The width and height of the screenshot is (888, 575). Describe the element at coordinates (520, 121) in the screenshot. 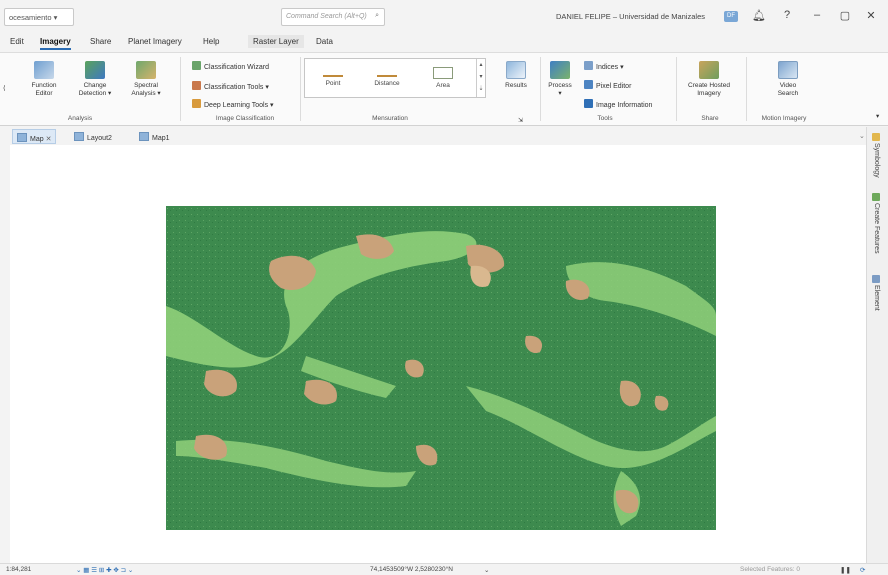

I see `mensuration-launcher-icon: ⇲` at that location.